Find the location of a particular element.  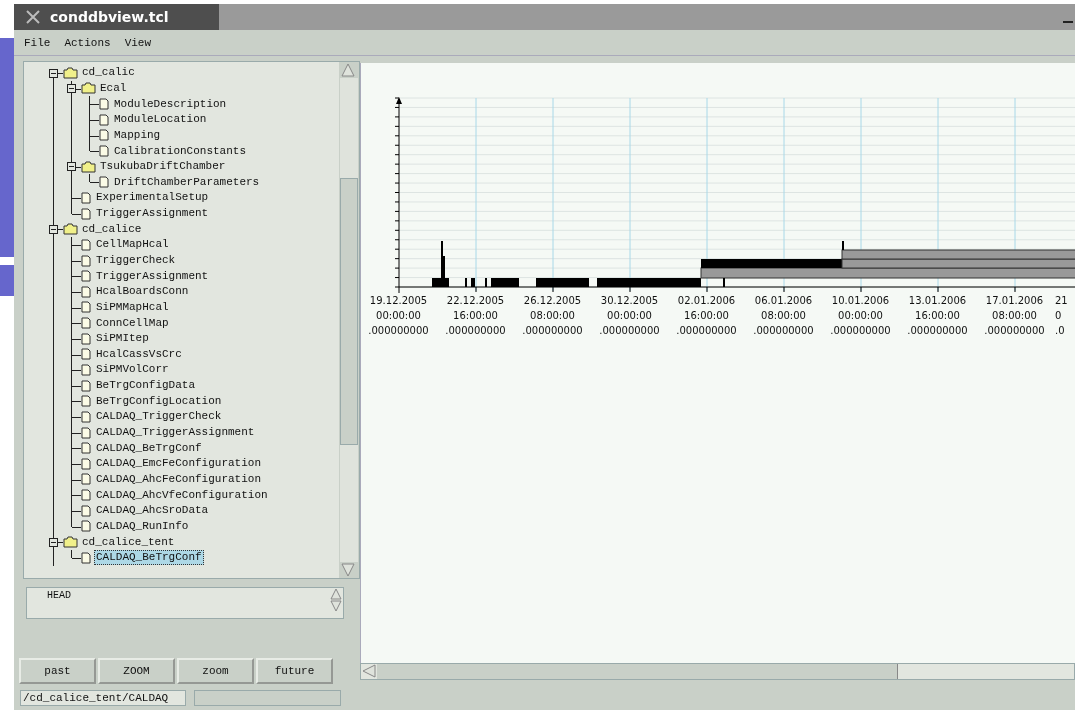

tree-item: ExperimentalSetup is located at coordinates (152, 198).